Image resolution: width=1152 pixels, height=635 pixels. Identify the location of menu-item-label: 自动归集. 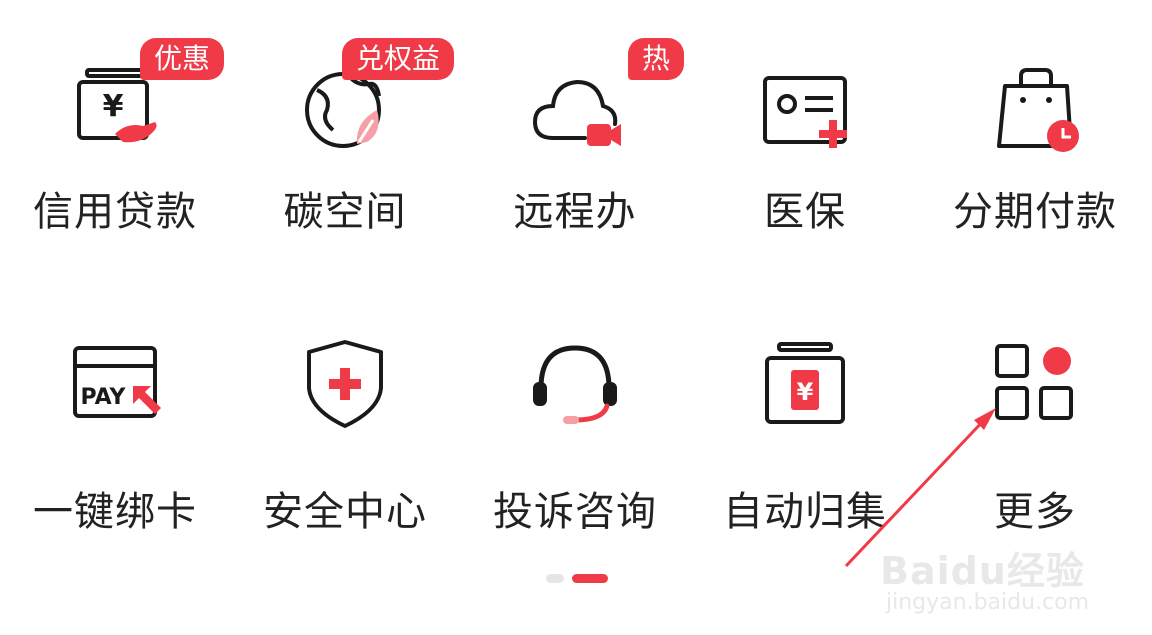
(805, 512).